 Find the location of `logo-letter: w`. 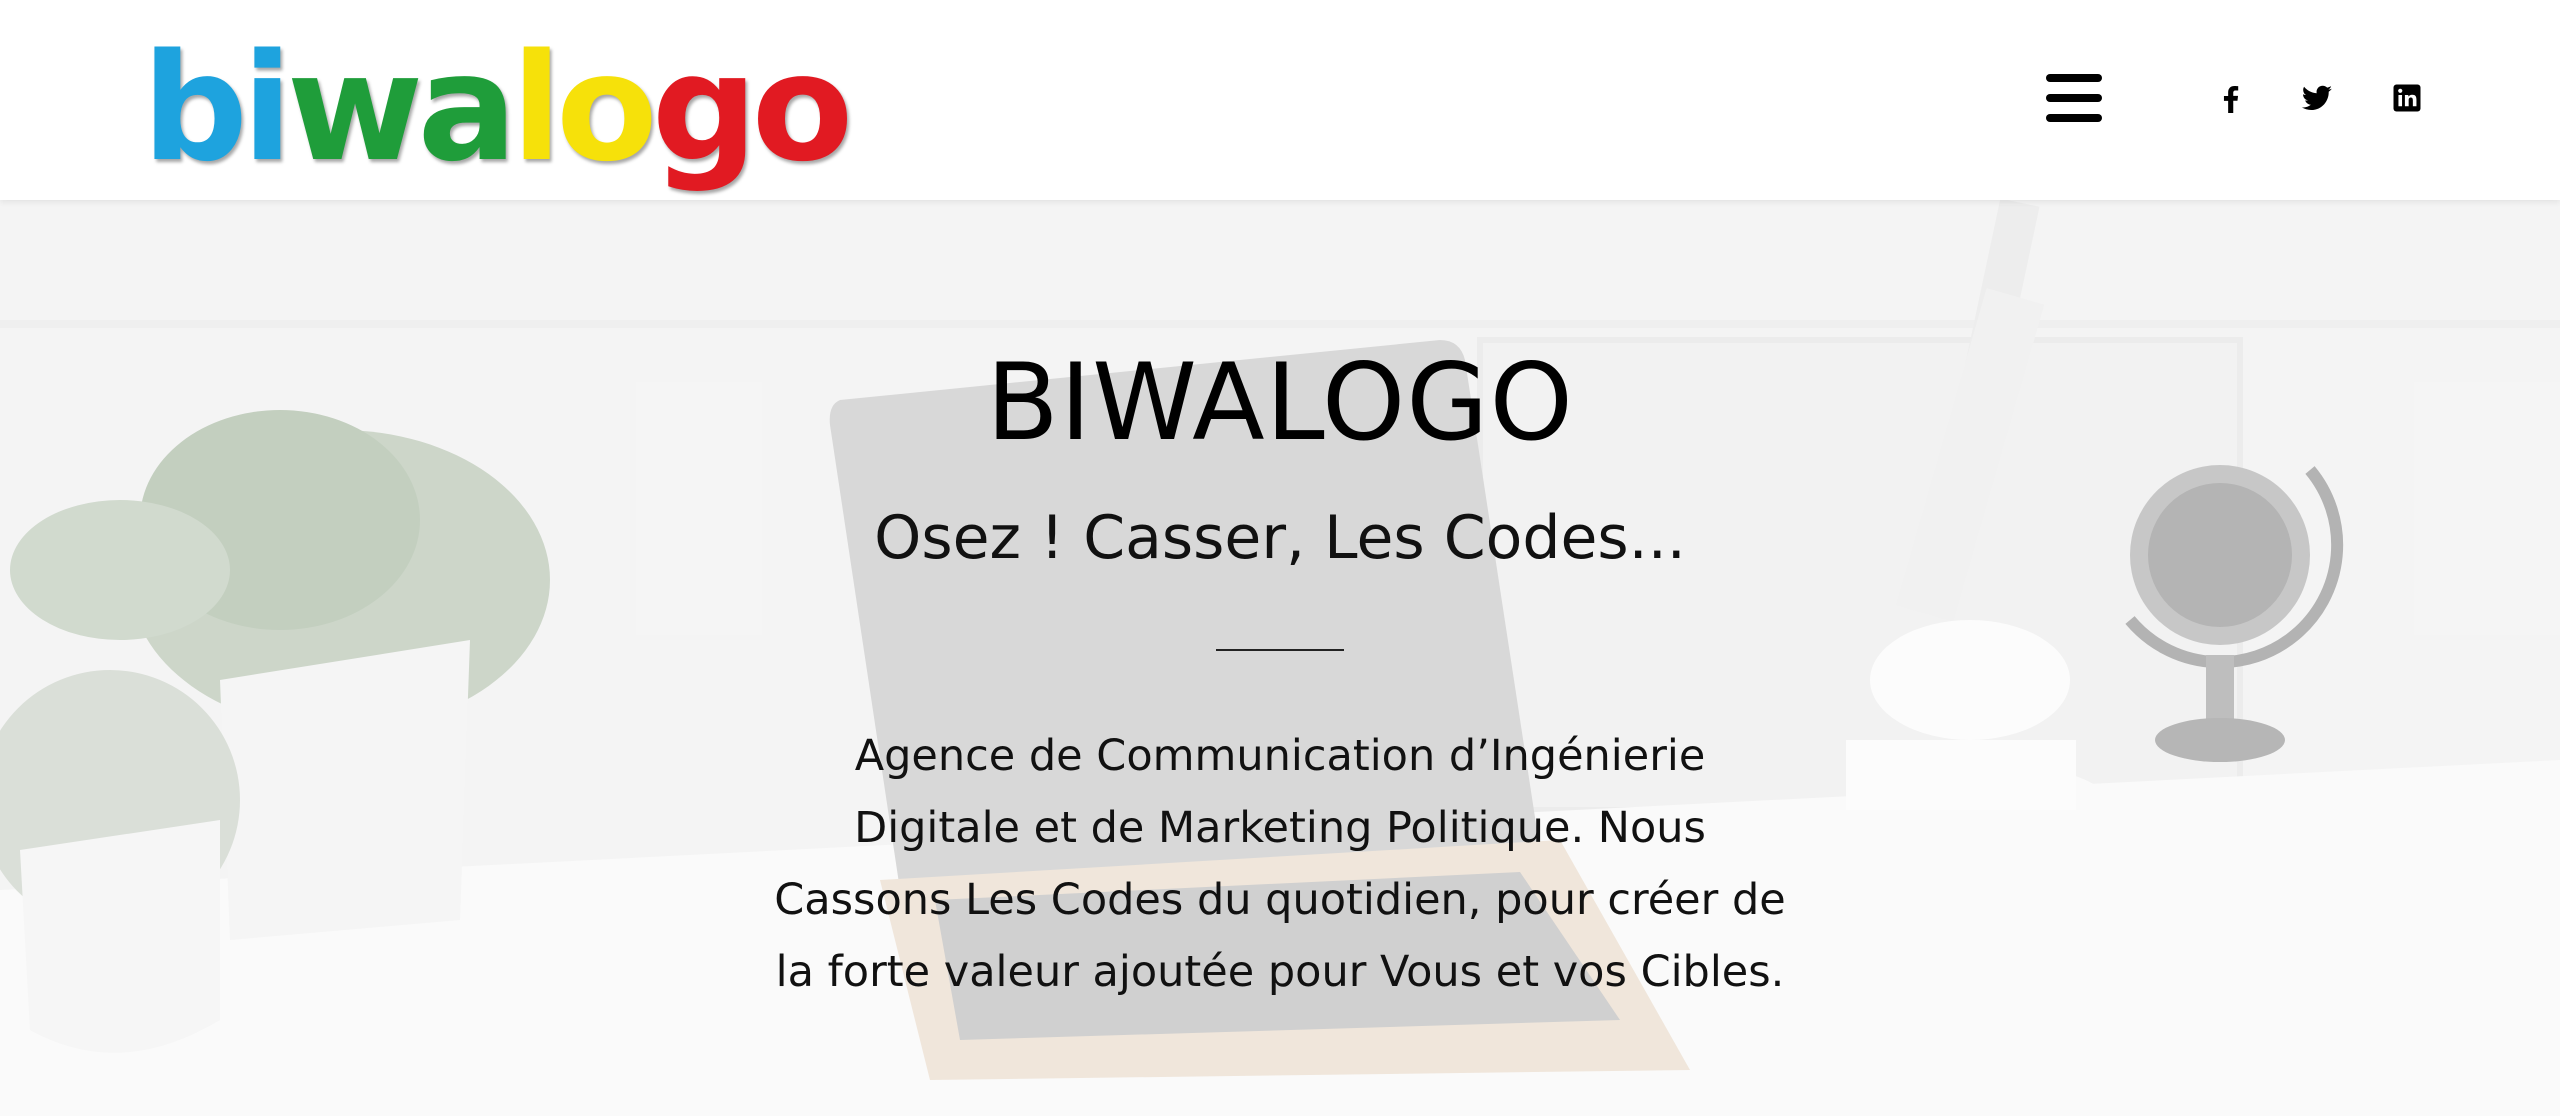

logo-letter: w is located at coordinates (355, 108).